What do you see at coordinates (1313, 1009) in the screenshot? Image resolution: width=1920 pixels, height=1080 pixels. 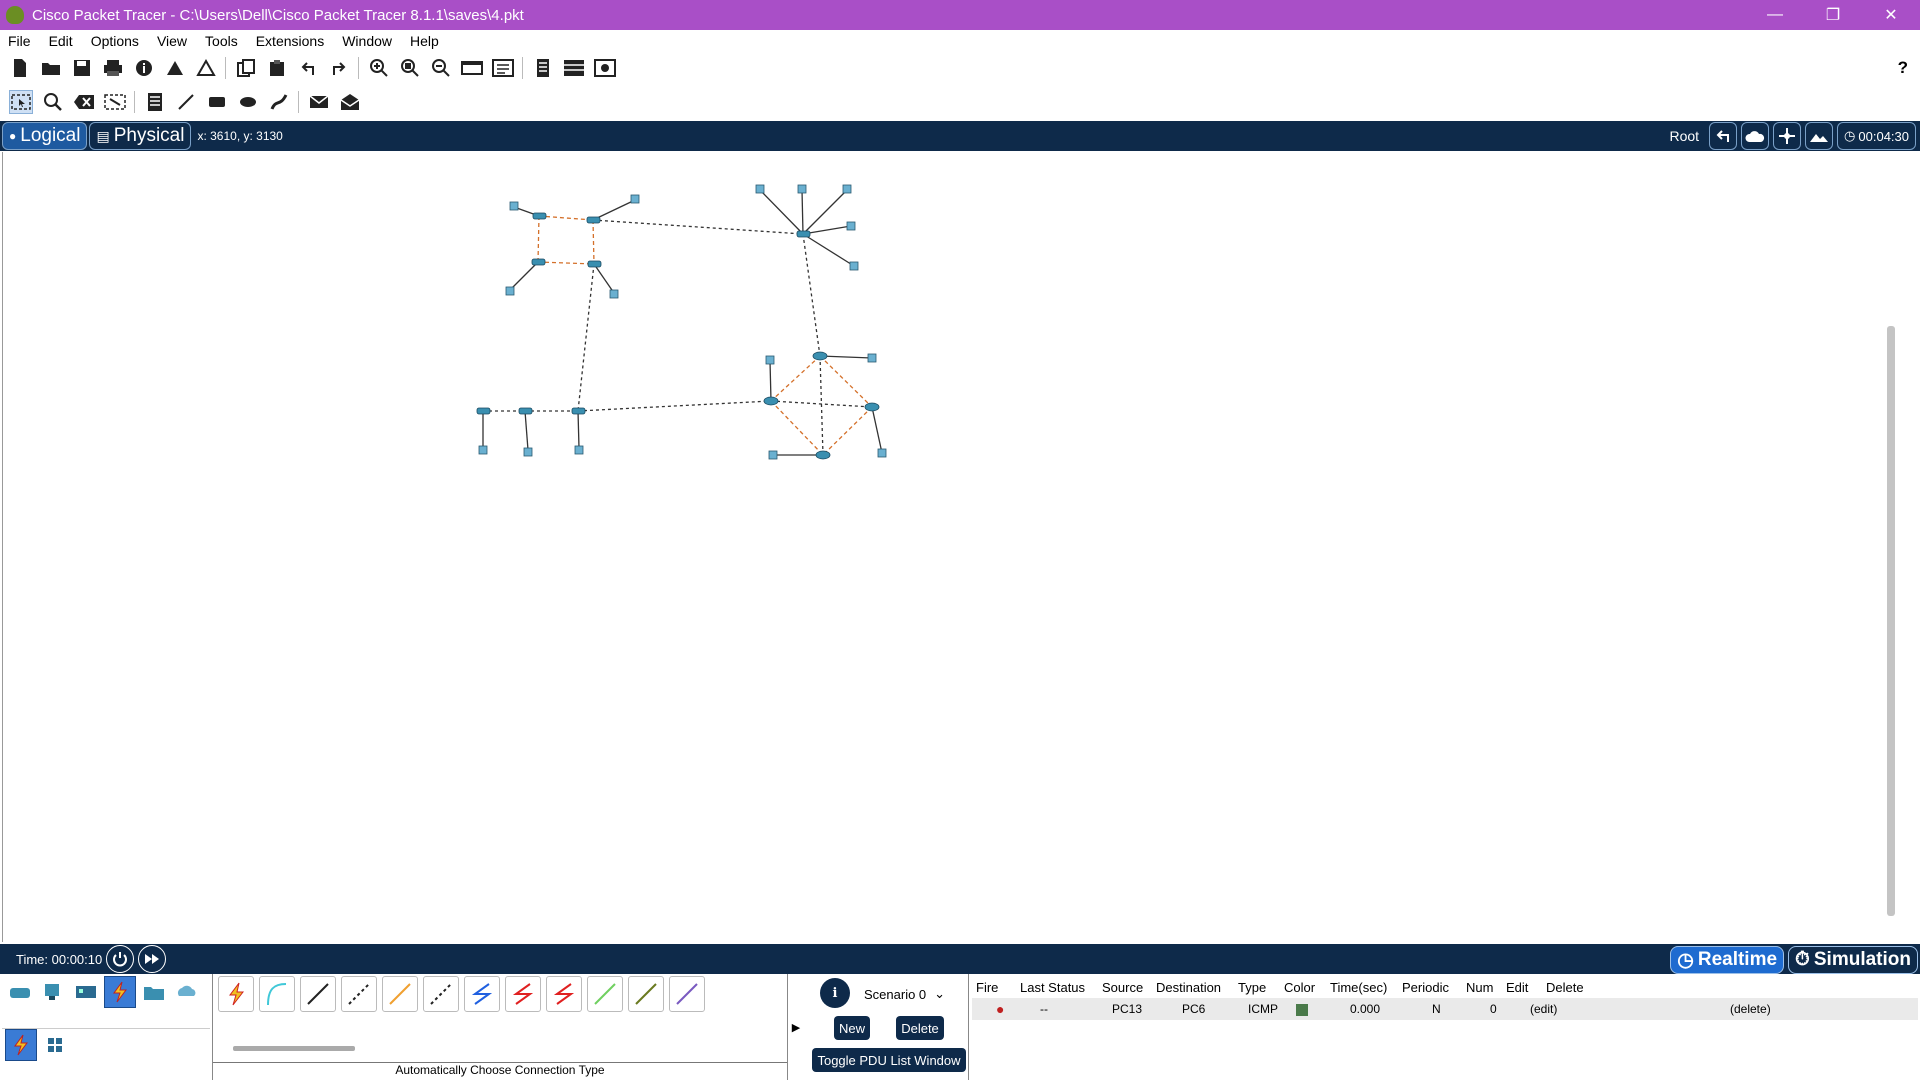 I see `pdu-color-swatch` at bounding box center [1313, 1009].